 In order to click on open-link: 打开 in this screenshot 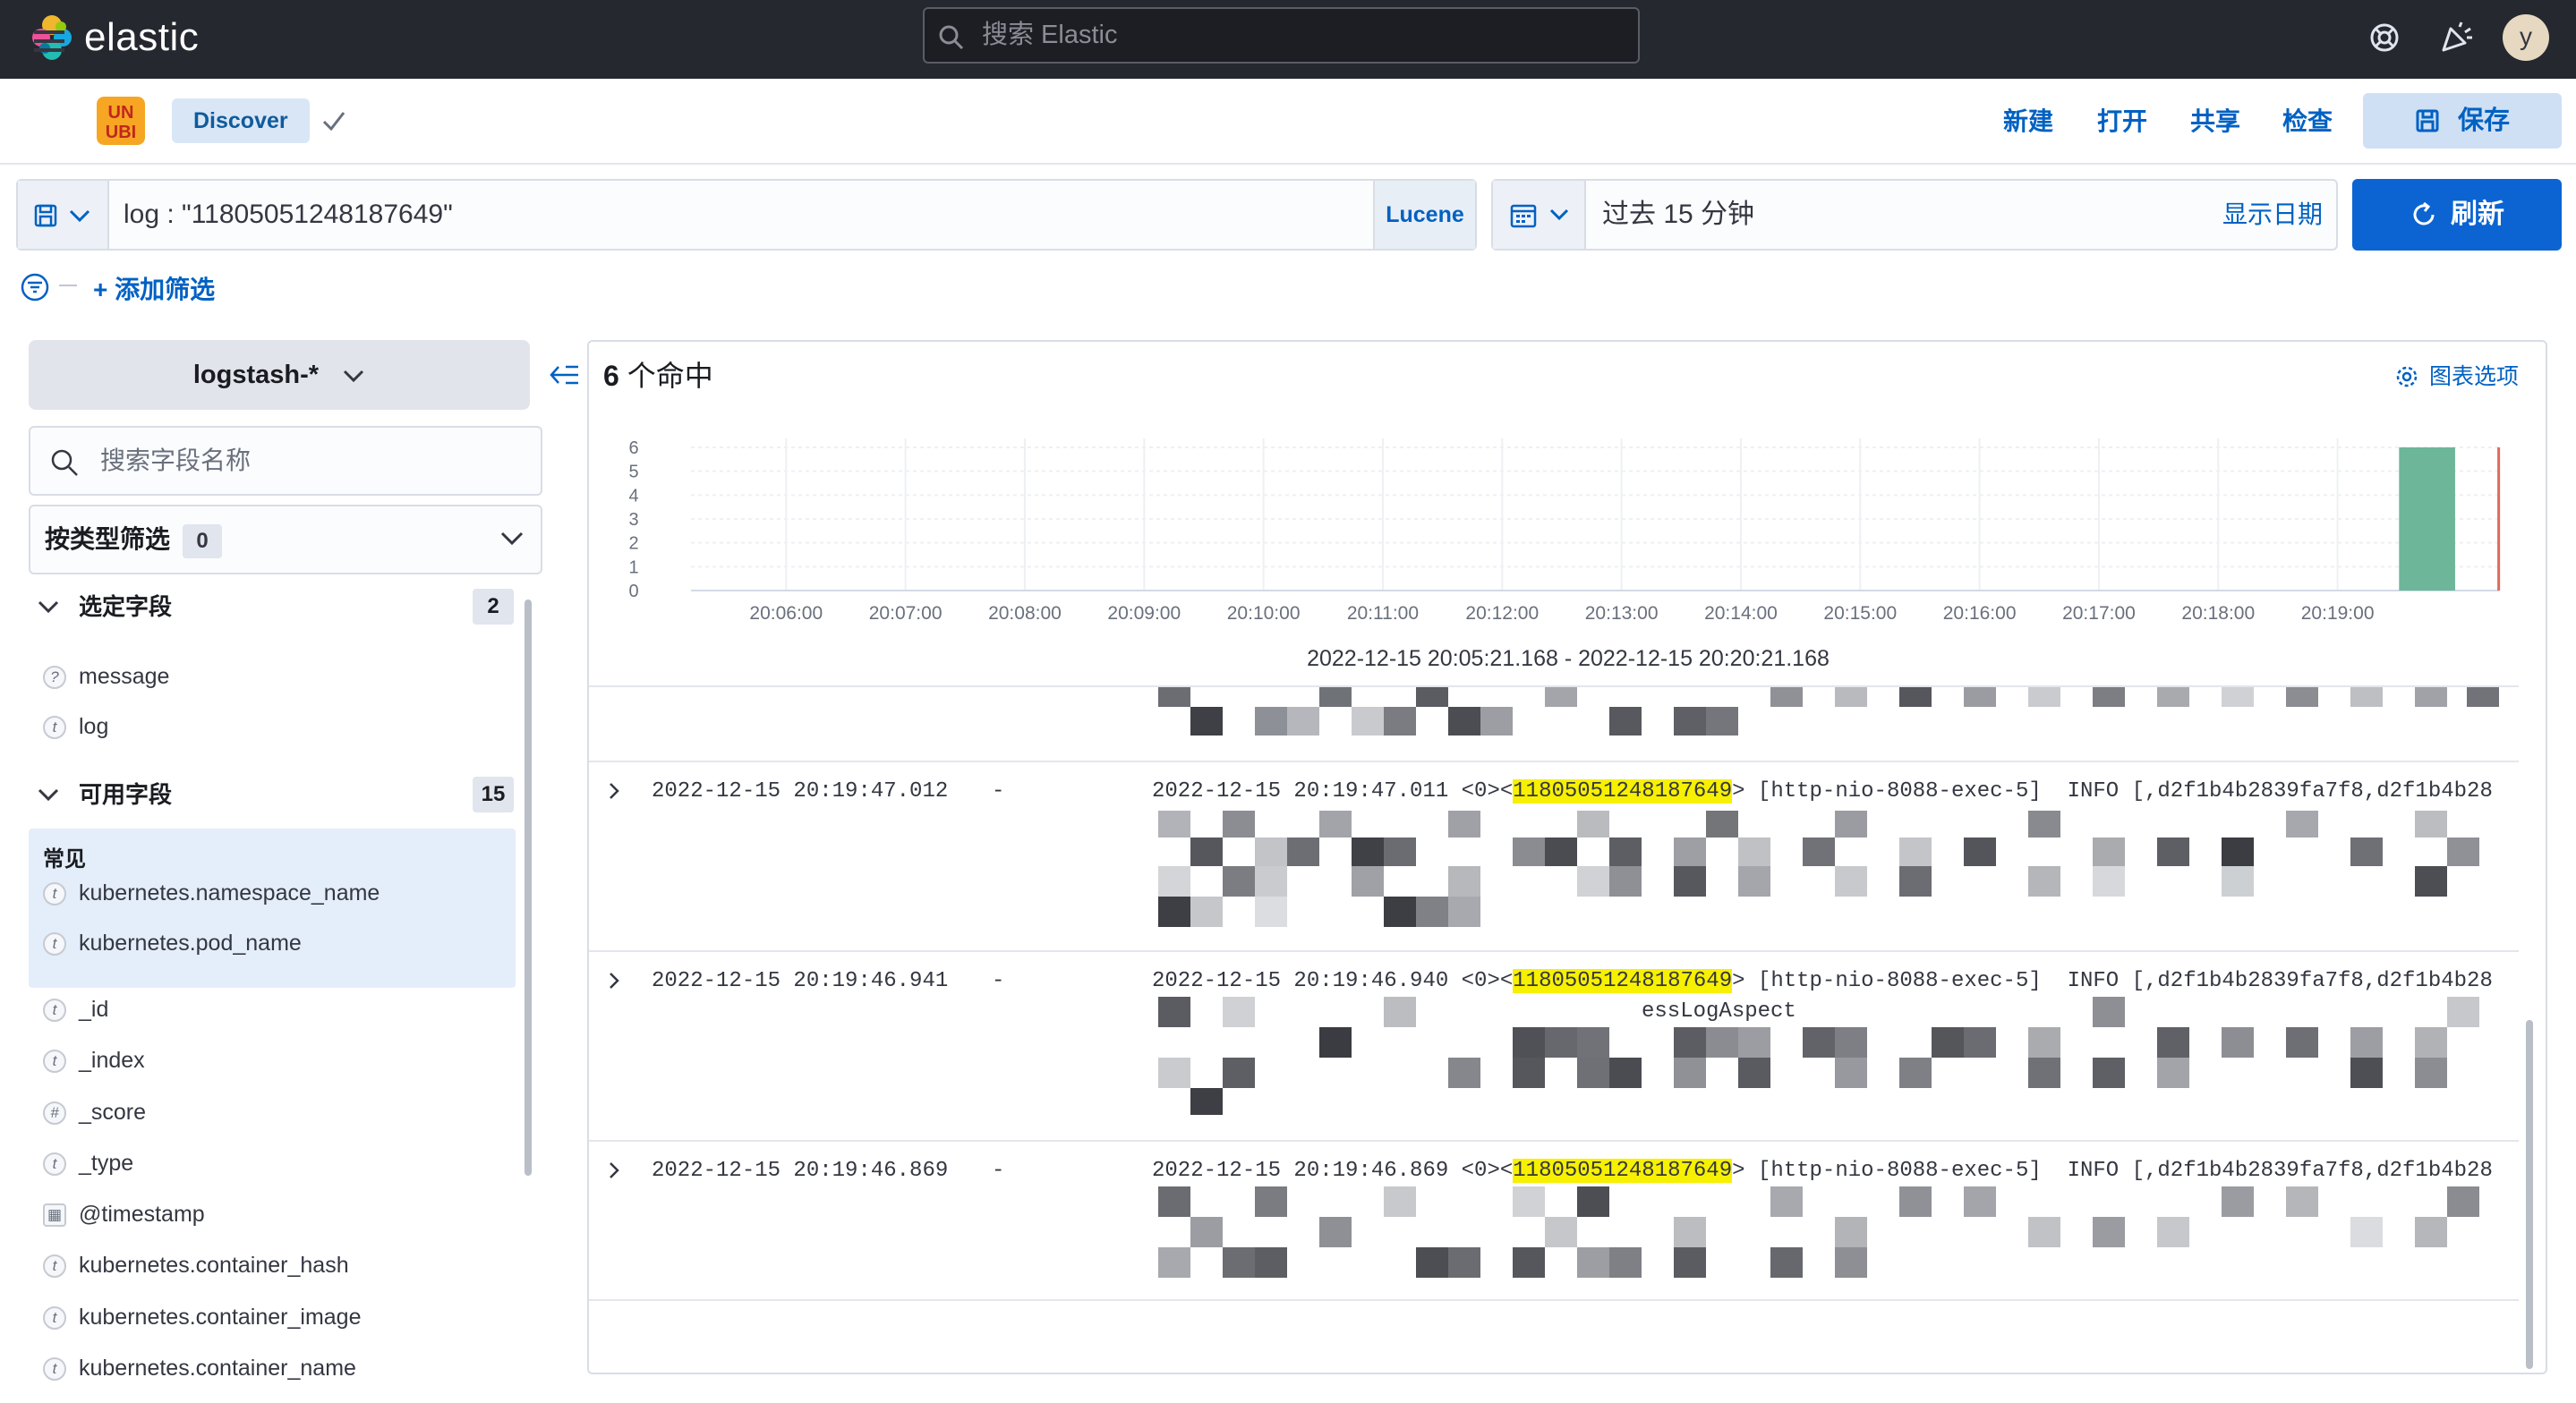, I will do `click(2122, 122)`.